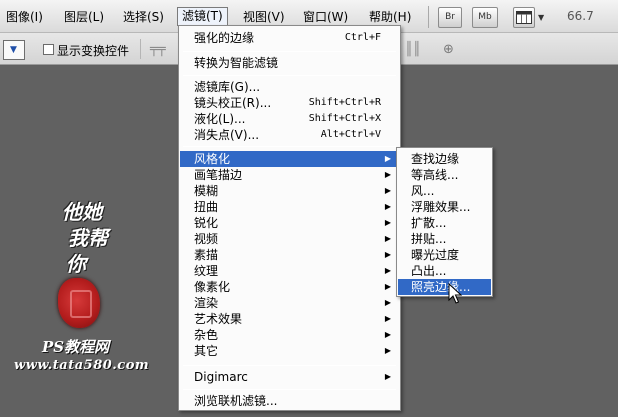 The image size is (618, 417). Describe the element at coordinates (206, 207) in the screenshot. I see `menu-item-label: 扭曲` at that location.